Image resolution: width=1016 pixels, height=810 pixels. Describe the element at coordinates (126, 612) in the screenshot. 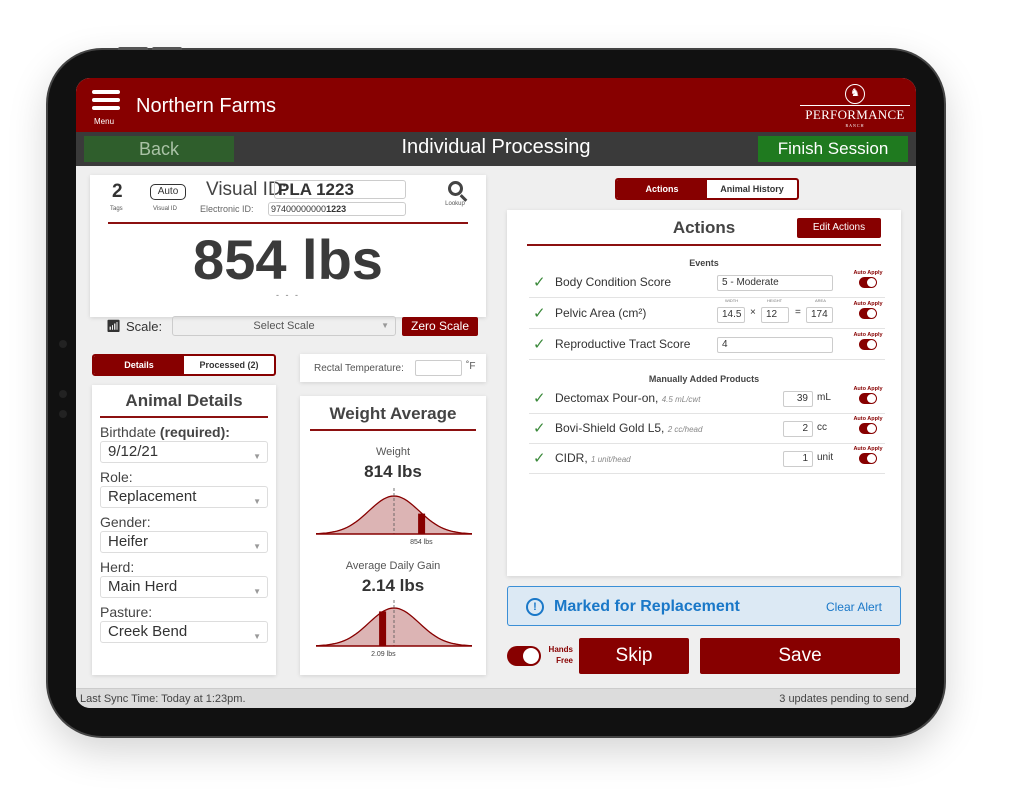

I see `pasture-label: Pasture:` at that location.